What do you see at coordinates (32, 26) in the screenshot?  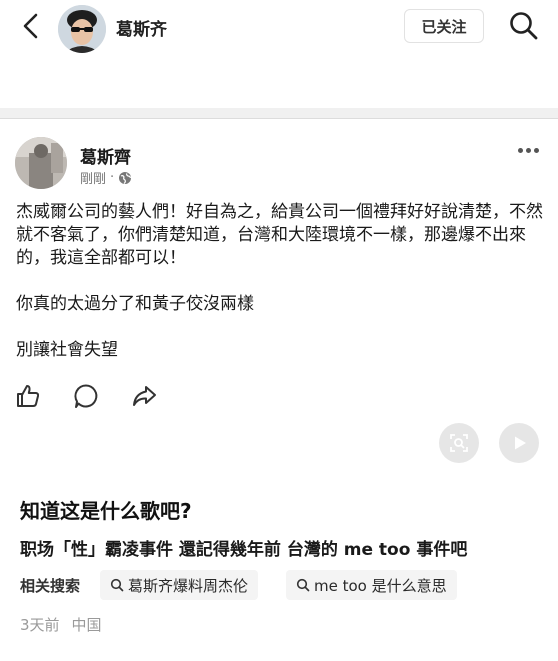 I see `back-arrow-icon` at bounding box center [32, 26].